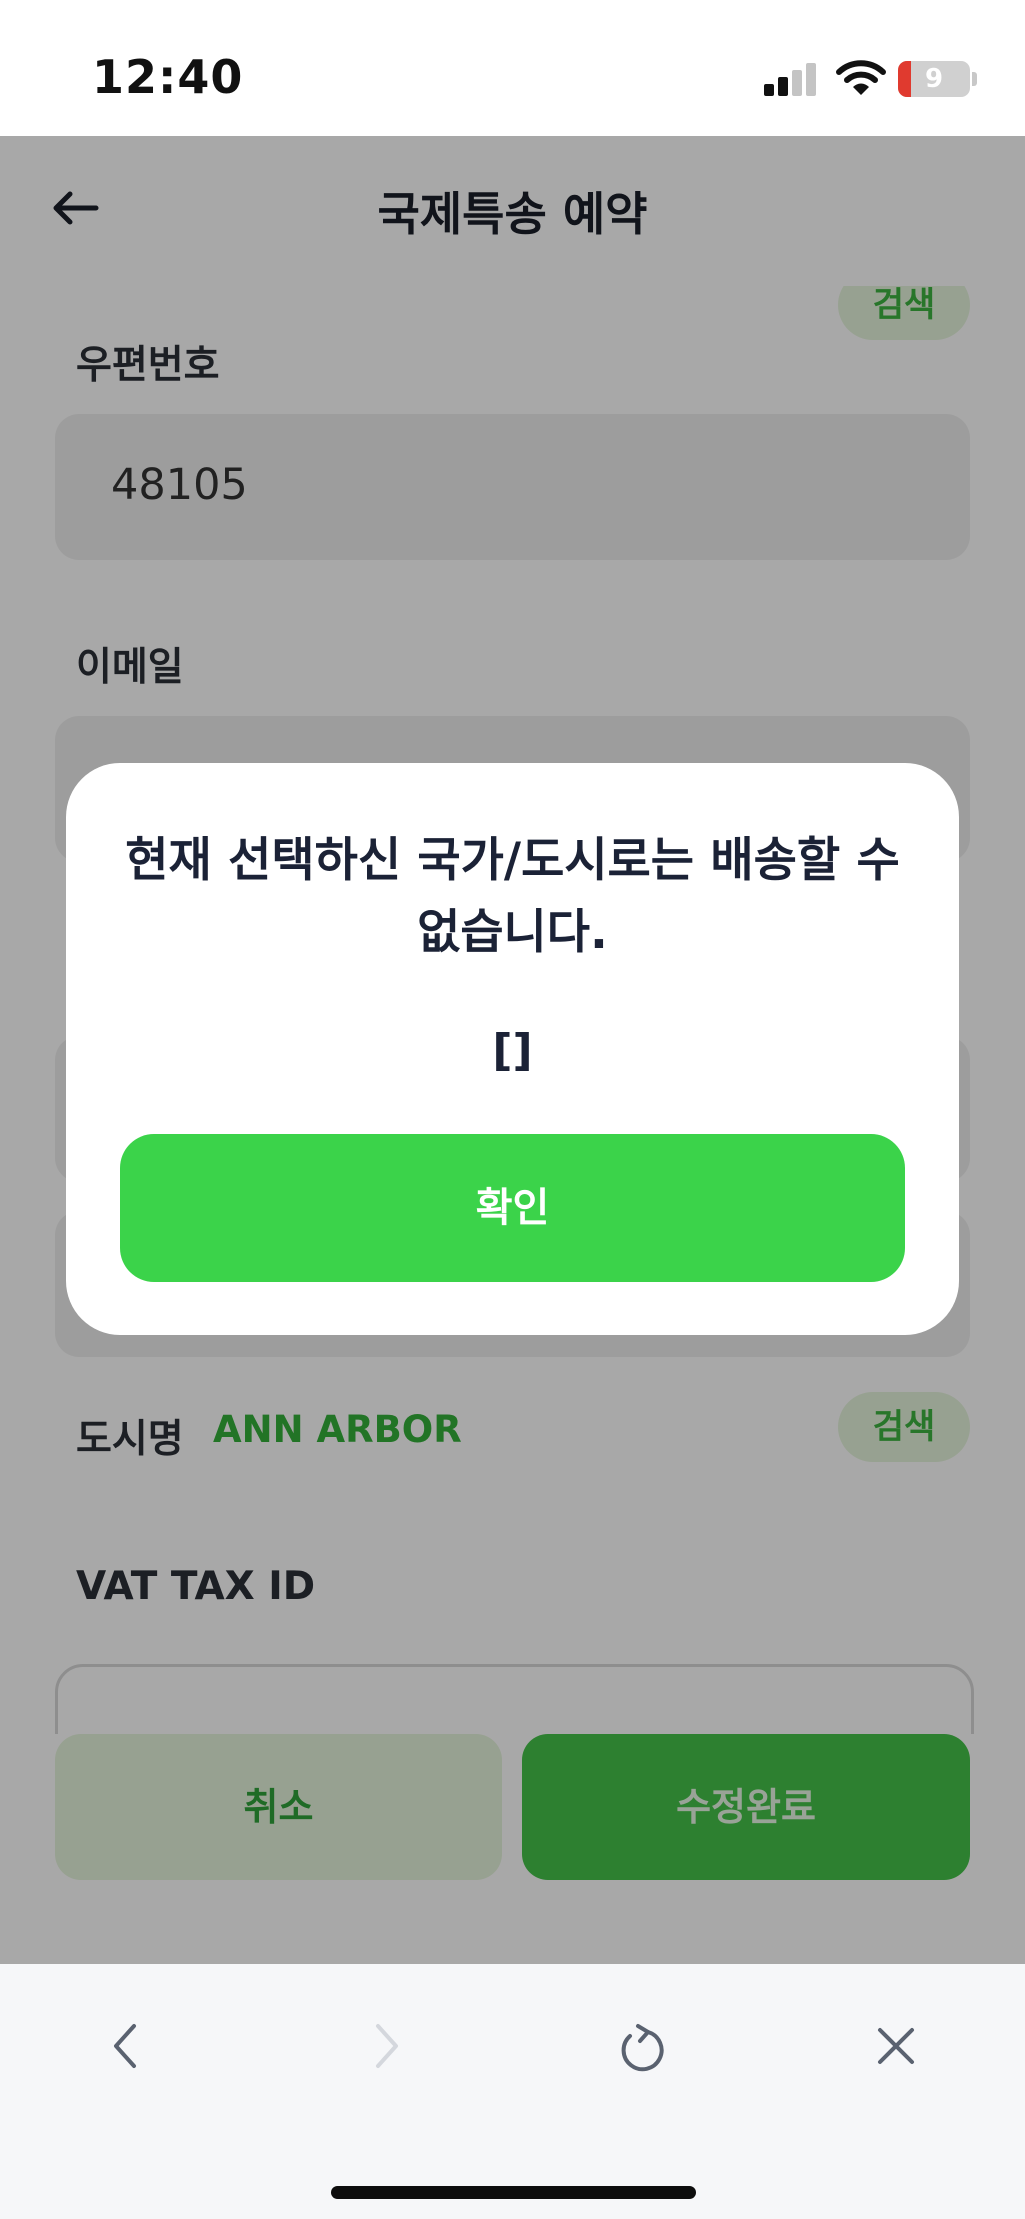 The height and width of the screenshot is (2219, 1025). I want to click on chevron-left-icon, so click(126, 2046).